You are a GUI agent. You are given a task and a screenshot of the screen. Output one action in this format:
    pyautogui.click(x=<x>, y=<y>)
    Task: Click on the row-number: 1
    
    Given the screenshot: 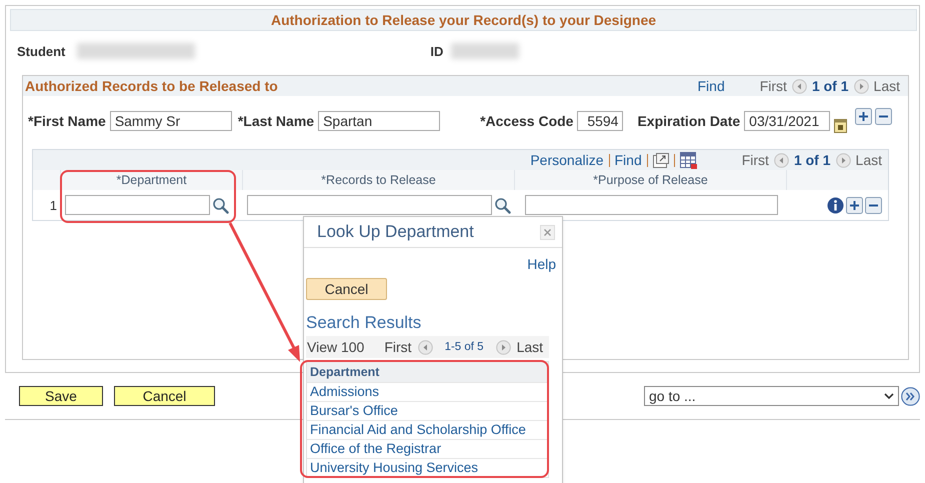 What is the action you would take?
    pyautogui.click(x=53, y=205)
    